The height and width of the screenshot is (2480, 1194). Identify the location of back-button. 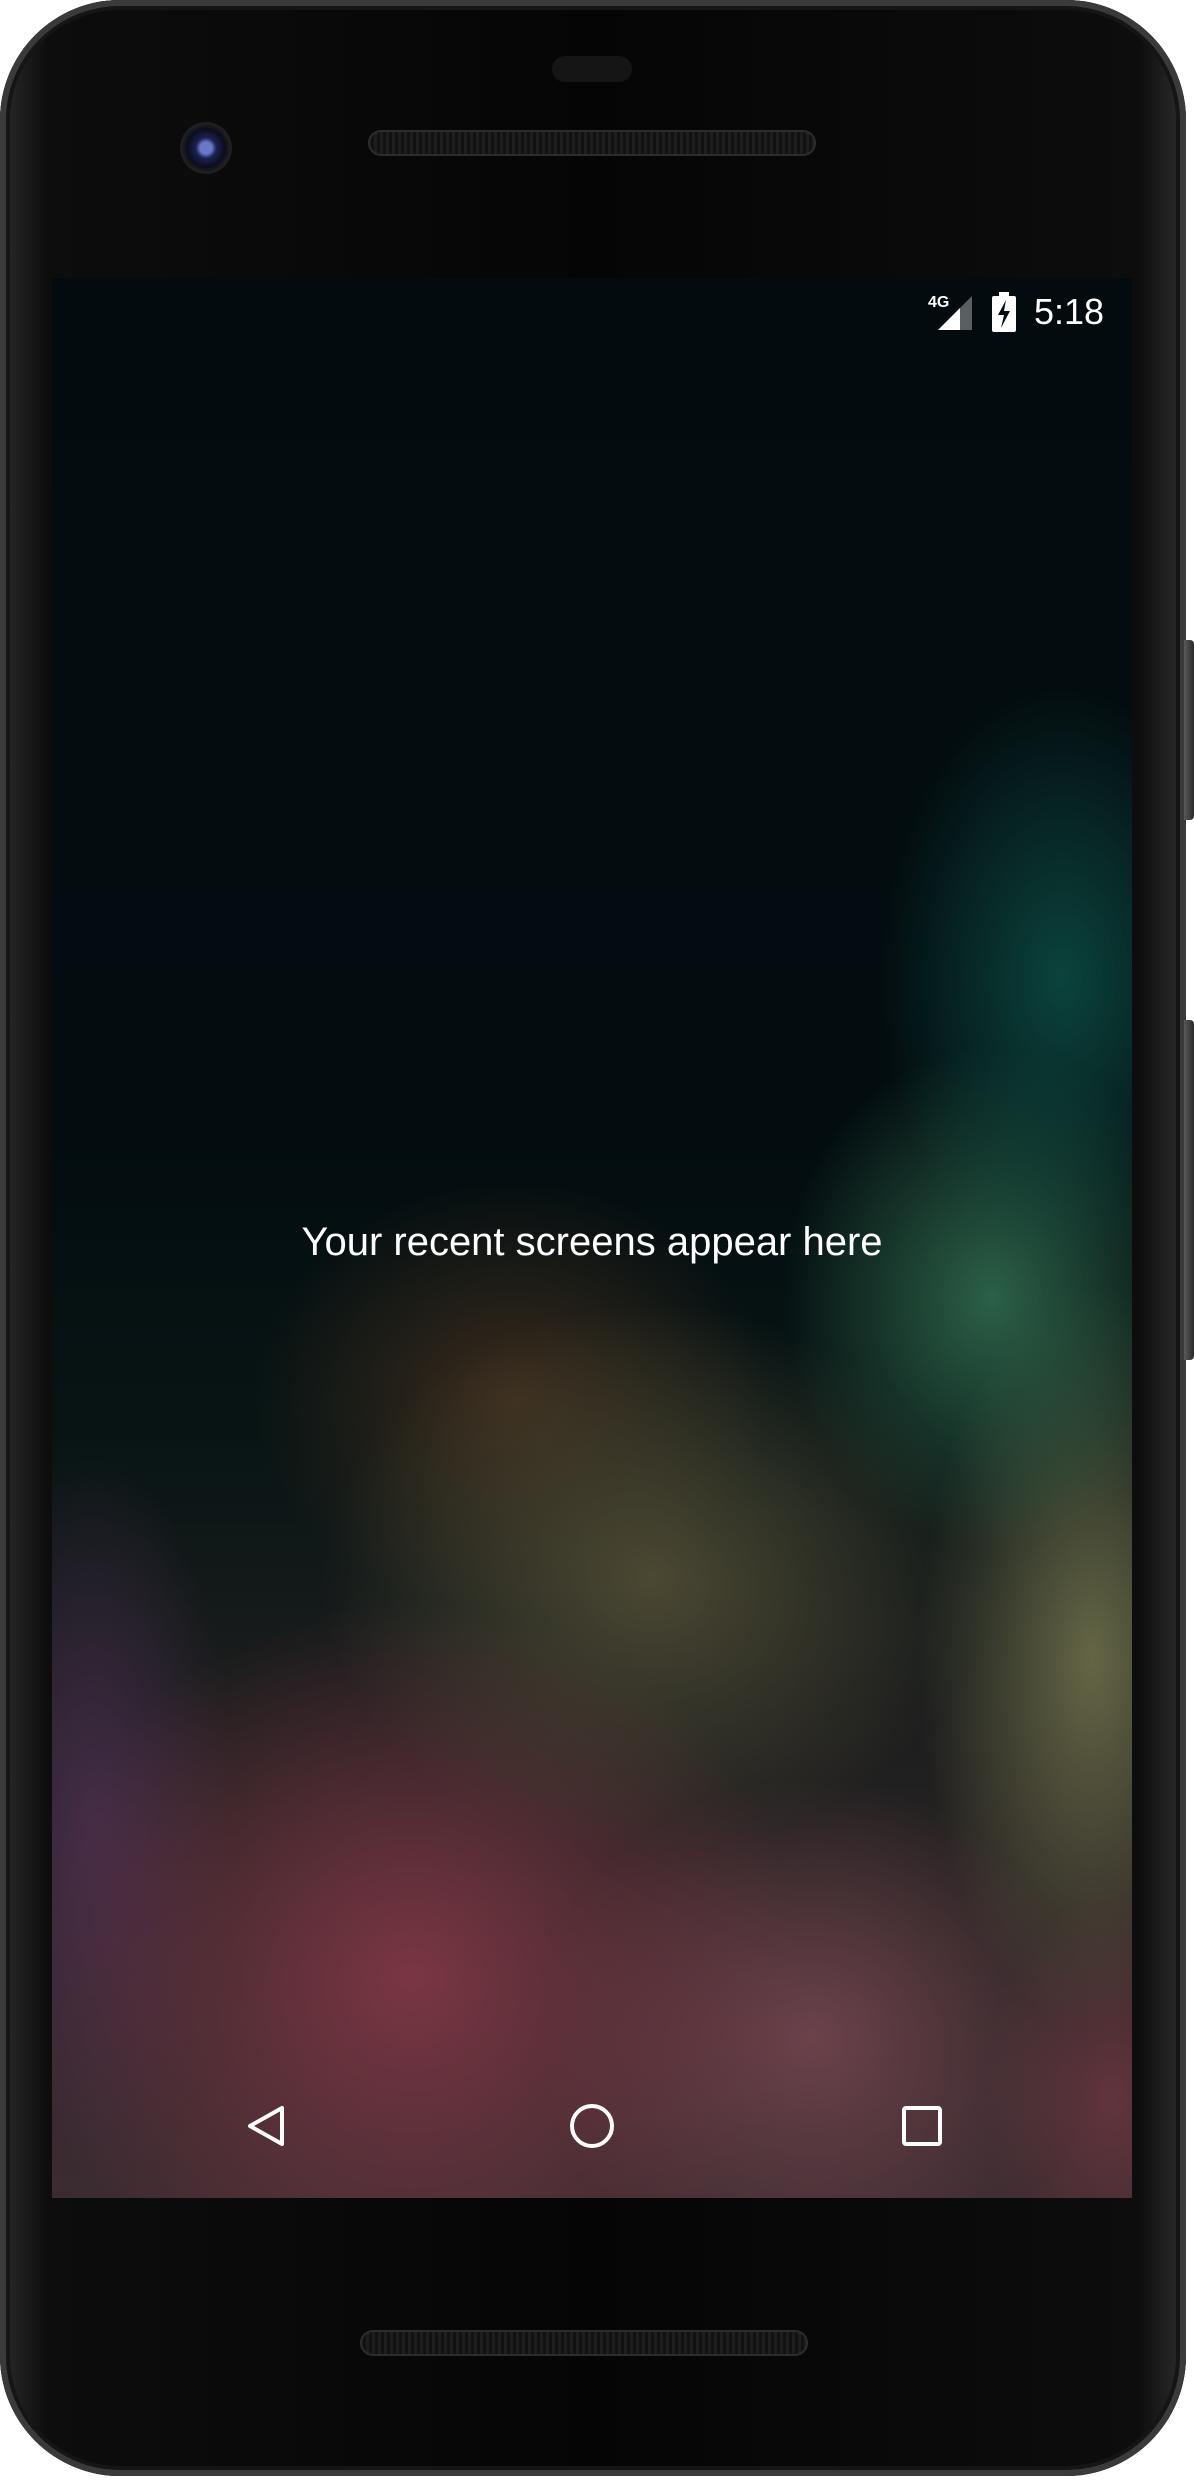
(266, 2126).